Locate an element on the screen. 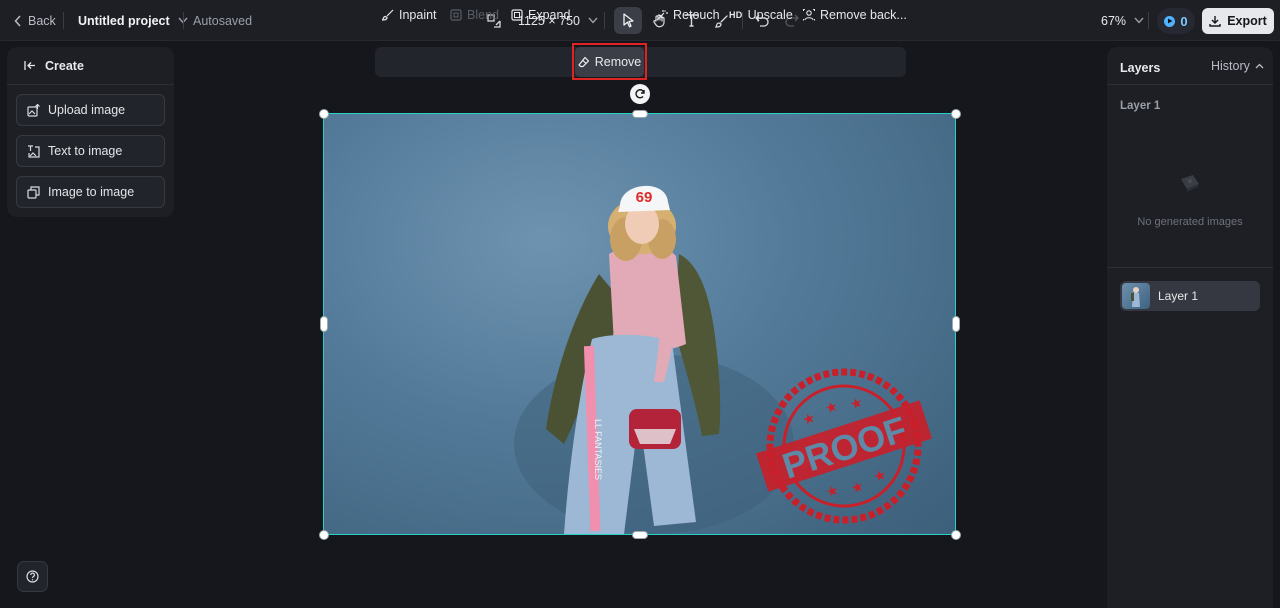 Image resolution: width=1280 pixels, height=608 pixels. back-label: Back is located at coordinates (42, 20).